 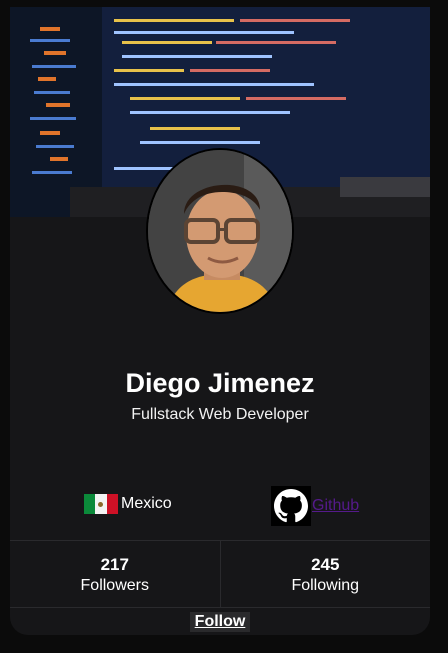 I want to click on mexico-flag-icon, so click(x=101, y=504).